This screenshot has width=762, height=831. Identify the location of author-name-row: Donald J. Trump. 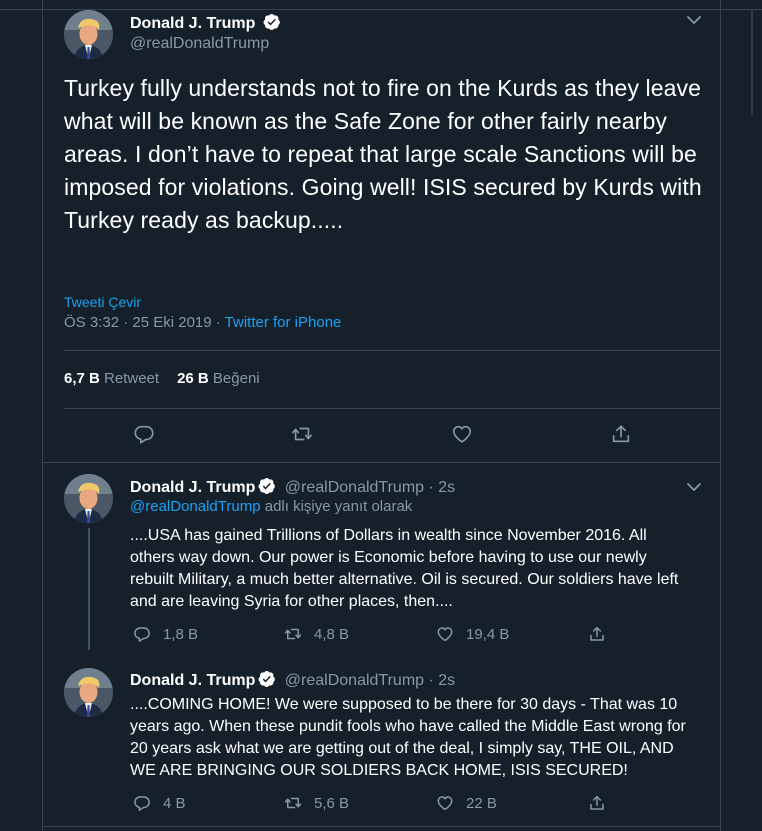
(205, 23).